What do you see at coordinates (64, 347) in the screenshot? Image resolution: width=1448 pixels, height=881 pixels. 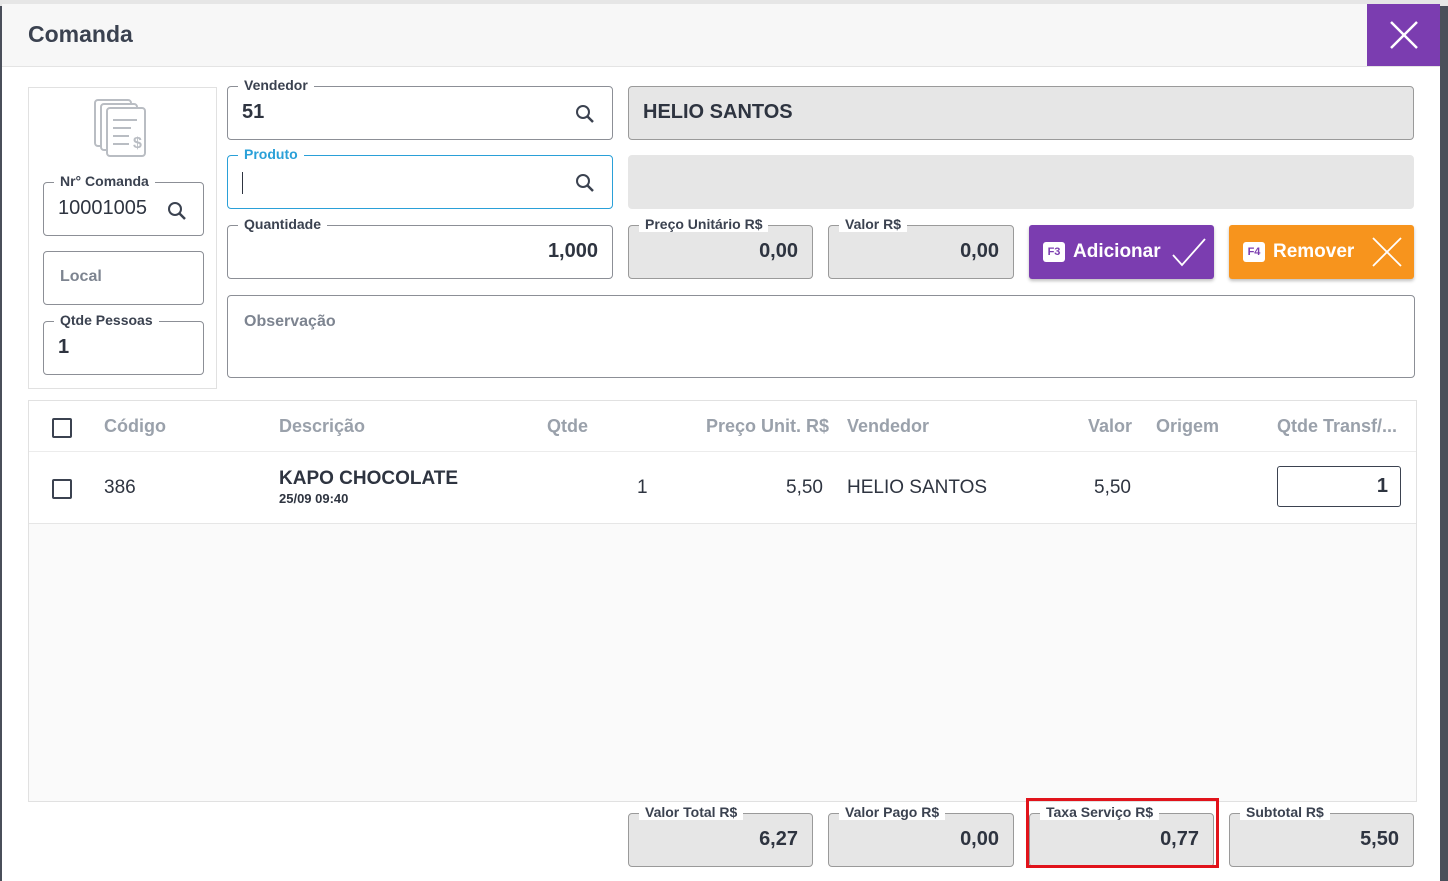 I see `pessoas-value: 1` at bounding box center [64, 347].